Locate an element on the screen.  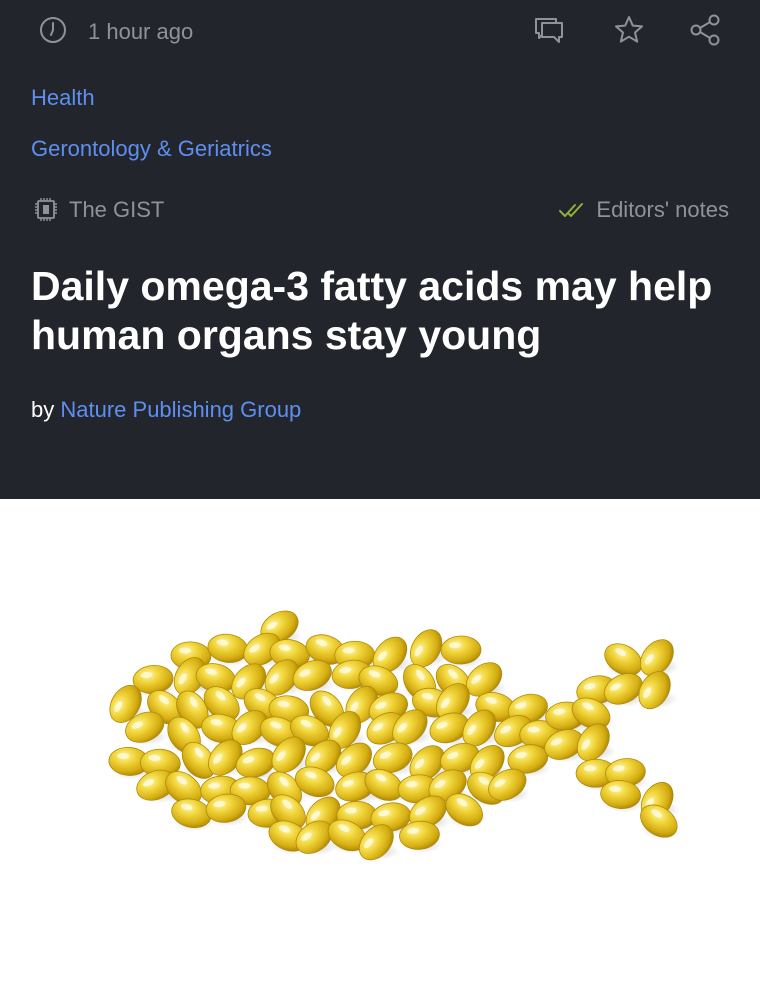
top-bar: 1 hour ago is located at coordinates (380, 32).